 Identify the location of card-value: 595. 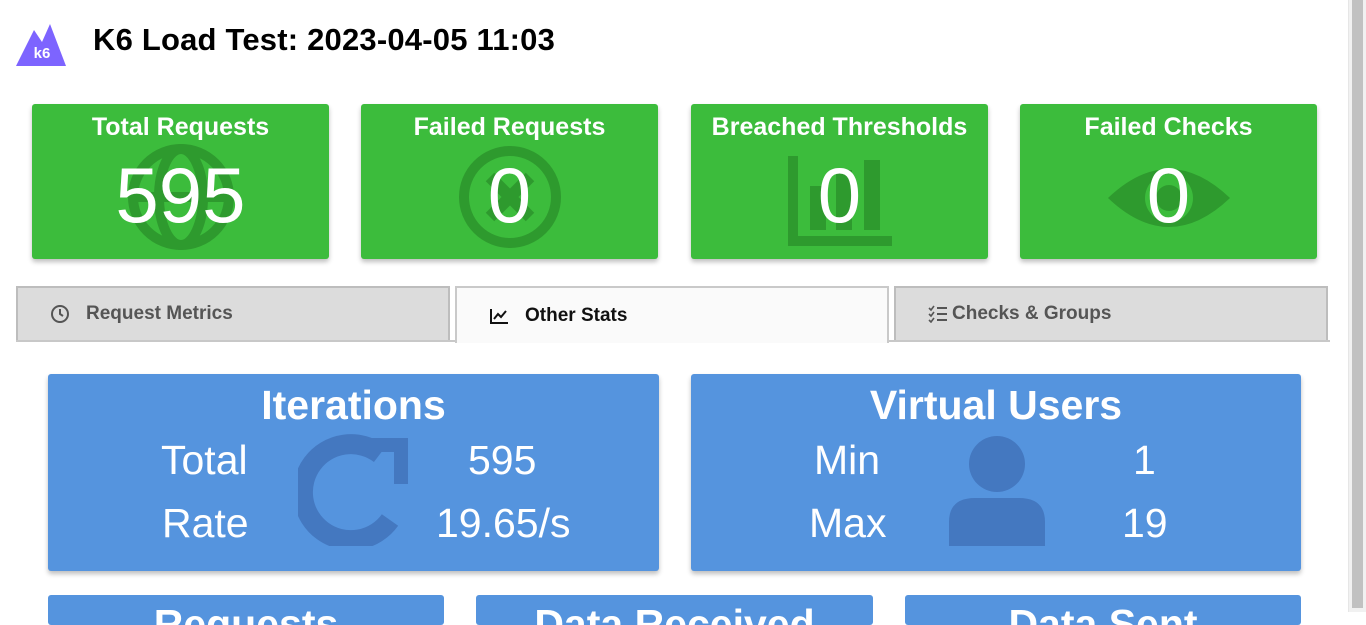
(180, 195).